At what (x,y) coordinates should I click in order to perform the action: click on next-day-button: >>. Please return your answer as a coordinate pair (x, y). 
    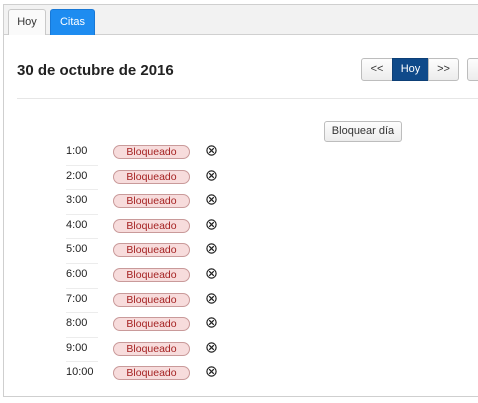
    Looking at the image, I should click on (443, 69).